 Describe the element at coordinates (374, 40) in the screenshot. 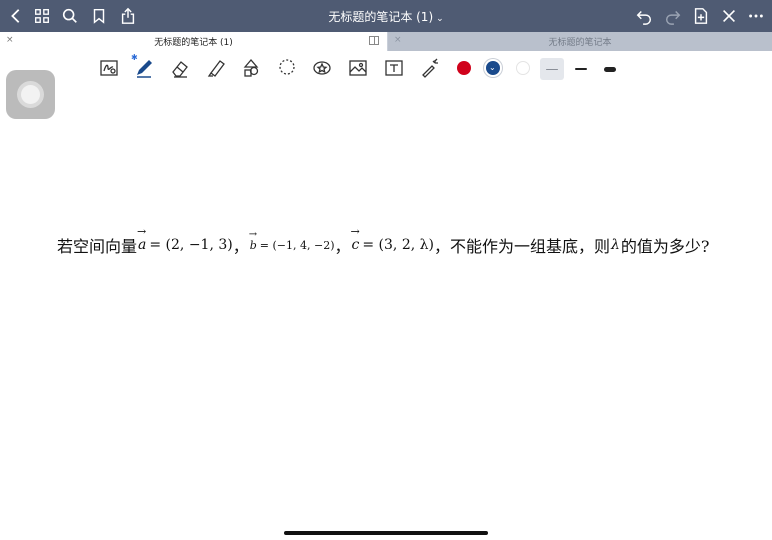

I see `split-view-icon` at that location.